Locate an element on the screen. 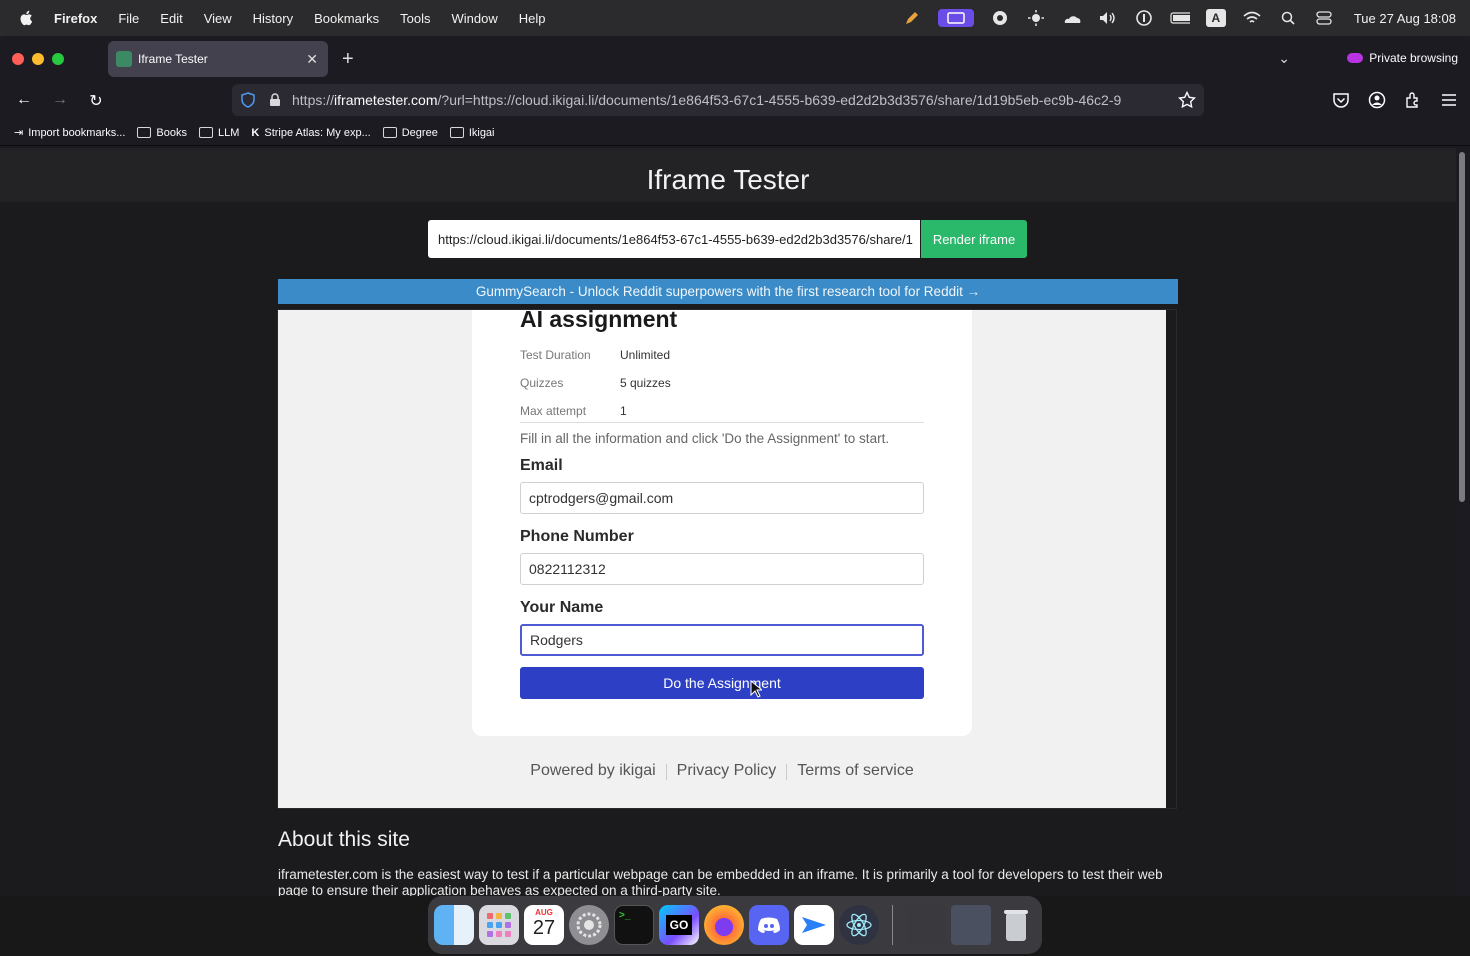 Image resolution: width=1470 pixels, height=956 pixels. pocket-icon is located at coordinates (1341, 100).